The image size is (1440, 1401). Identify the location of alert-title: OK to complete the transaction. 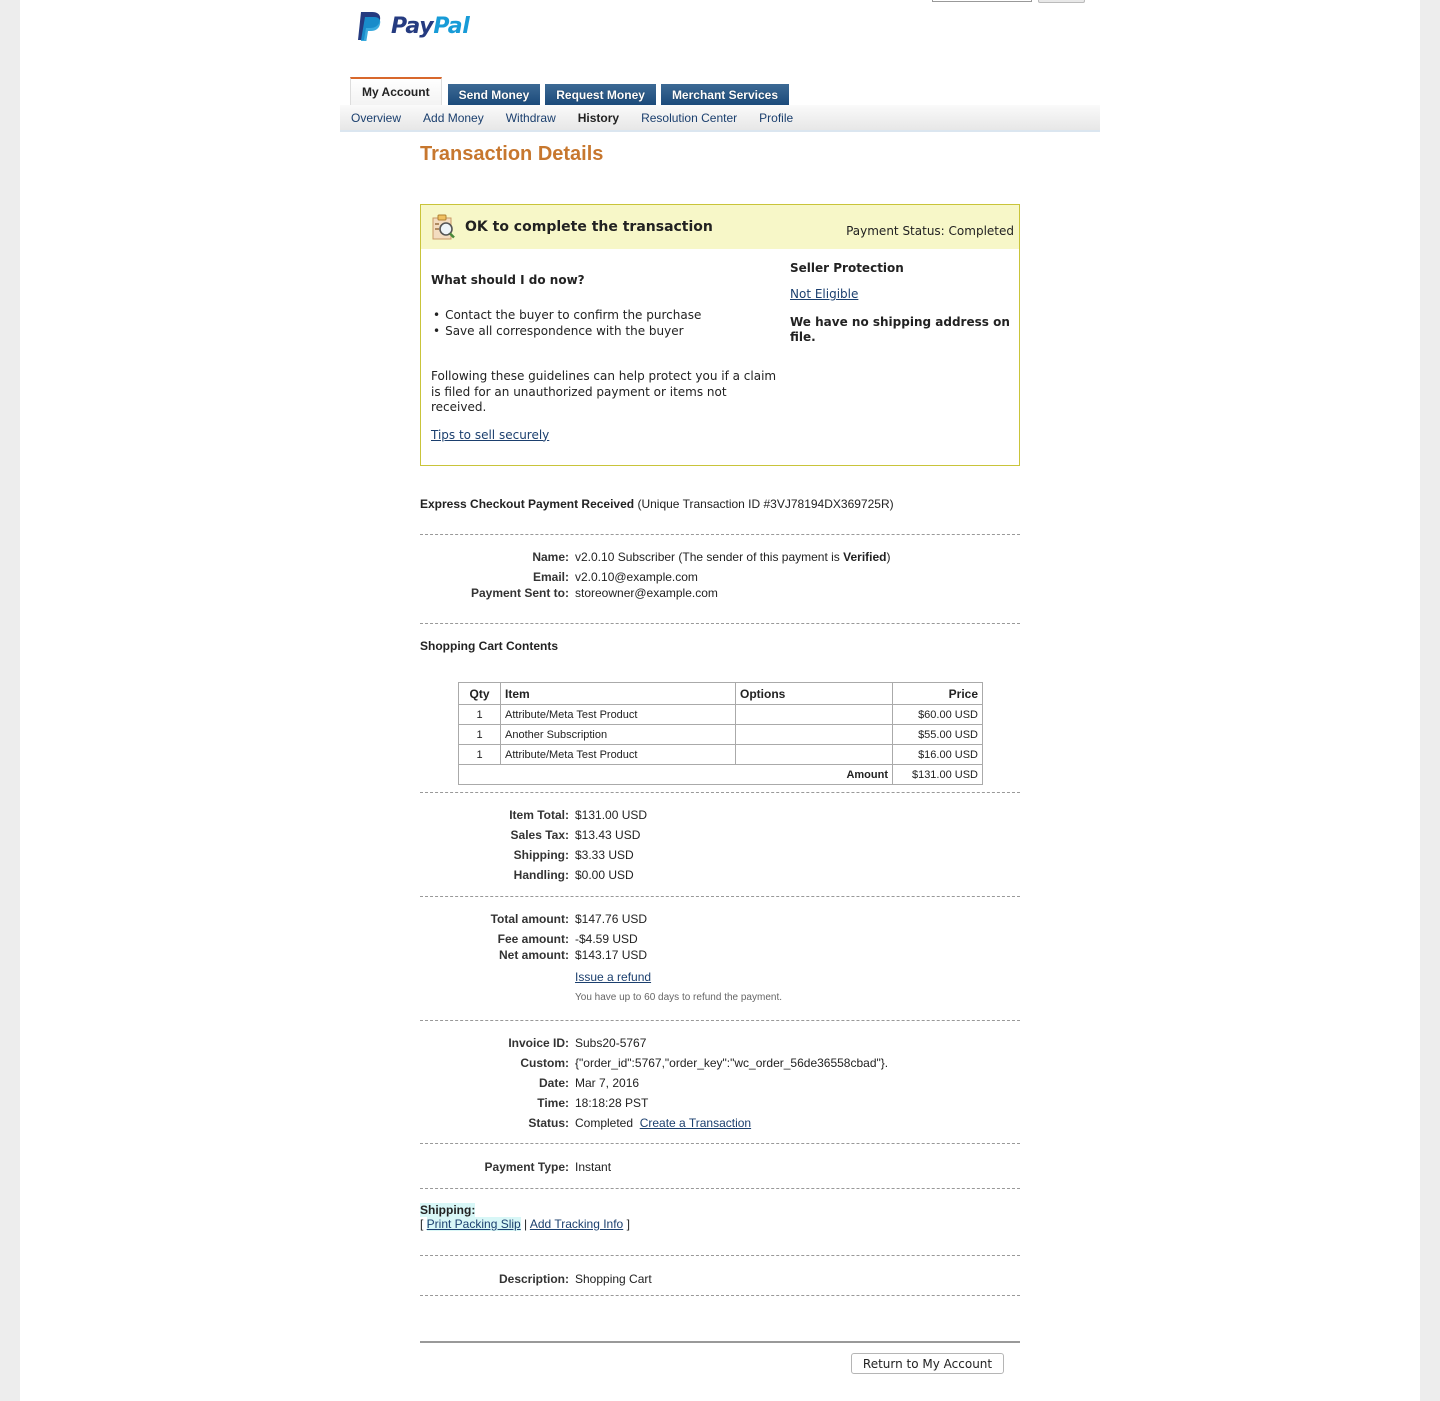
(589, 227).